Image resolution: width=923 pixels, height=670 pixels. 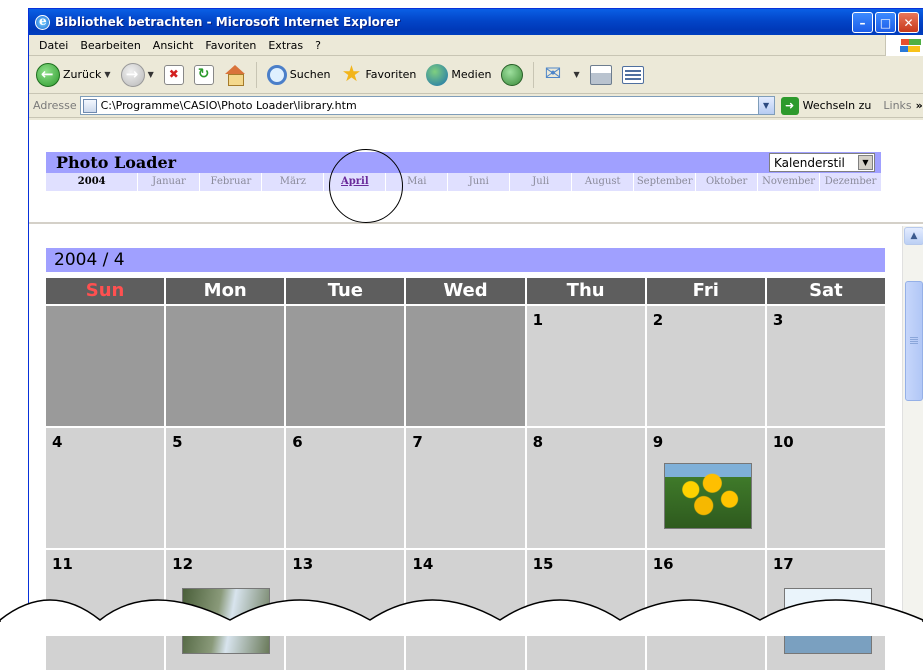 What do you see at coordinates (822, 162) in the screenshot?
I see `view-style-select: Kalenderstil ▼` at bounding box center [822, 162].